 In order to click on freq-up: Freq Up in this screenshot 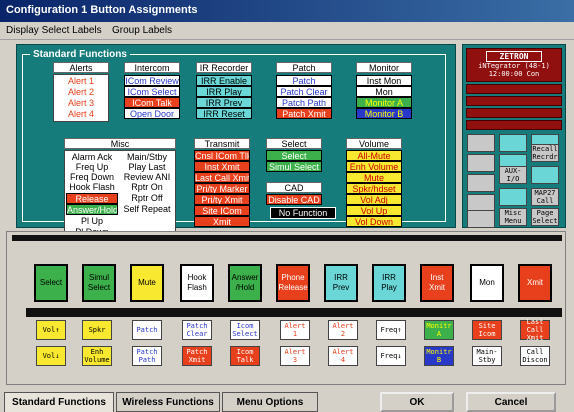, I will do `click(92, 167)`.